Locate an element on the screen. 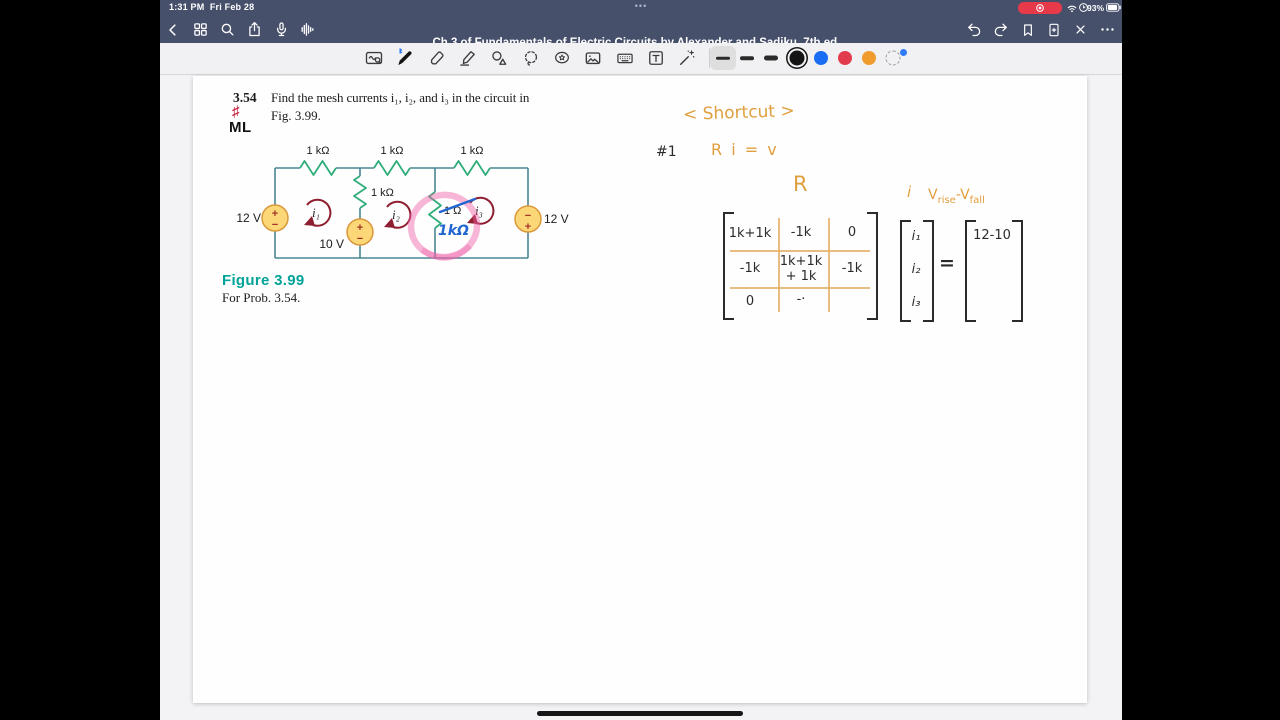 This screenshot has width=1280, height=720. shapes-icon is located at coordinates (499, 58).